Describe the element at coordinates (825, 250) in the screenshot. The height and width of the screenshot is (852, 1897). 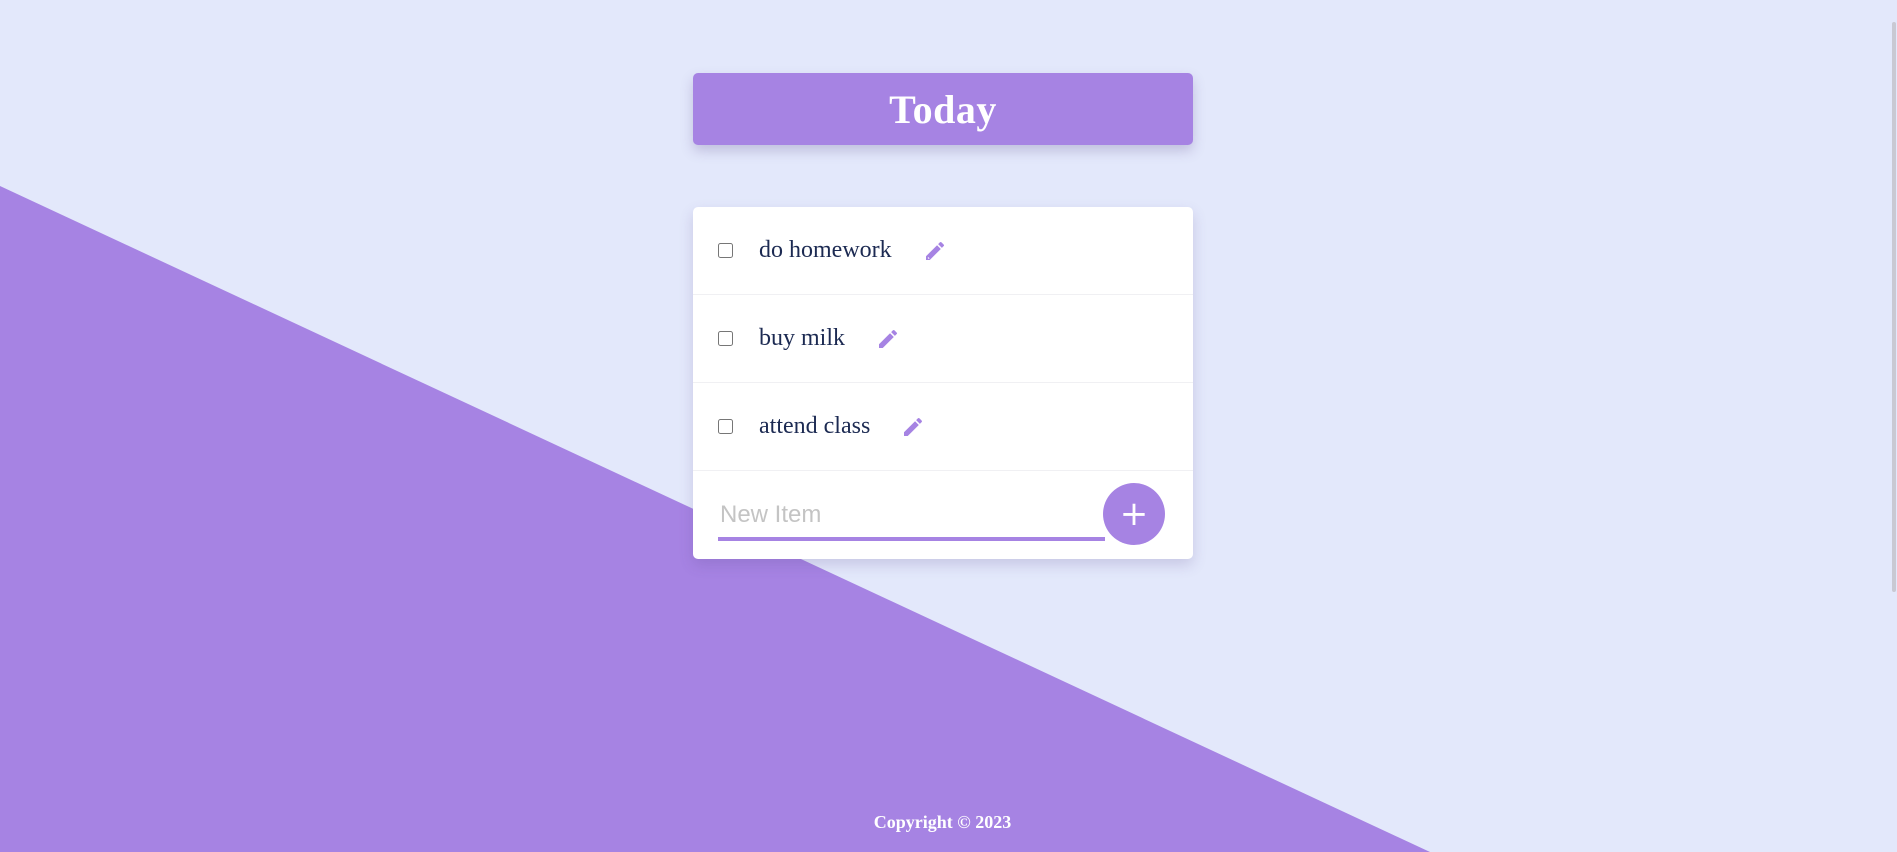
I see `item-label: do homework` at that location.